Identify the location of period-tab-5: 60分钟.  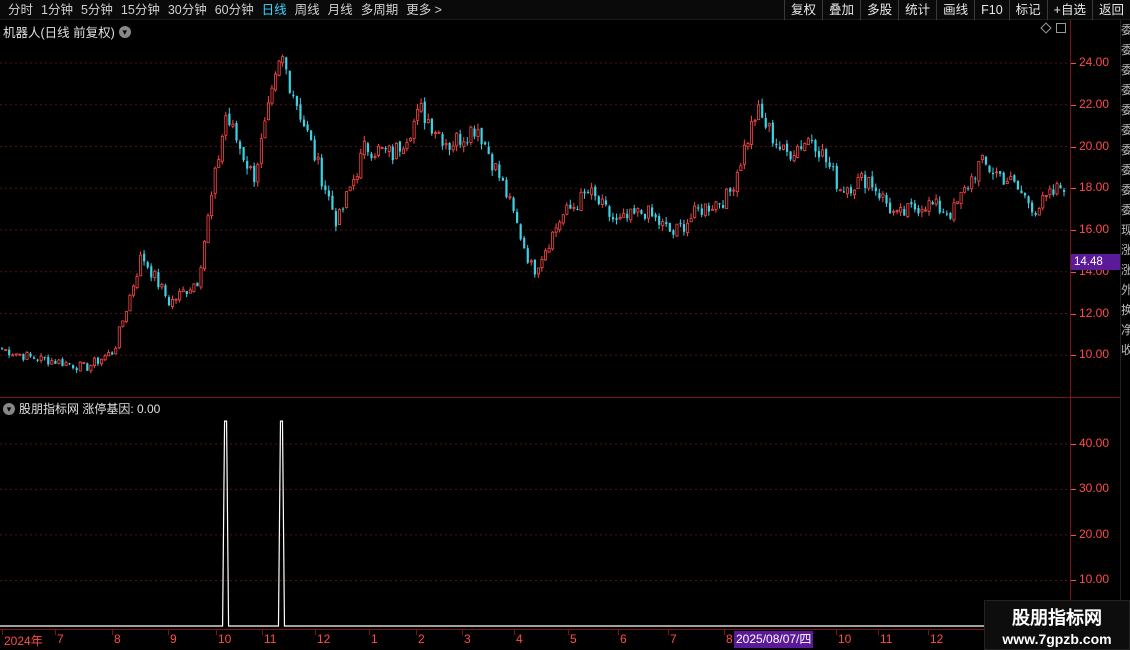
(234, 10).